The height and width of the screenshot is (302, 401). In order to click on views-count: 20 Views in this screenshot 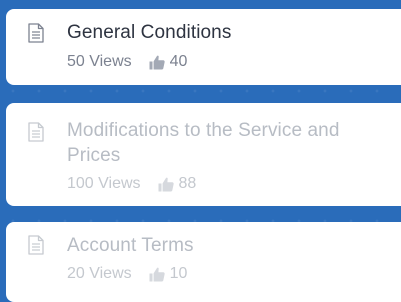, I will do `click(99, 273)`.